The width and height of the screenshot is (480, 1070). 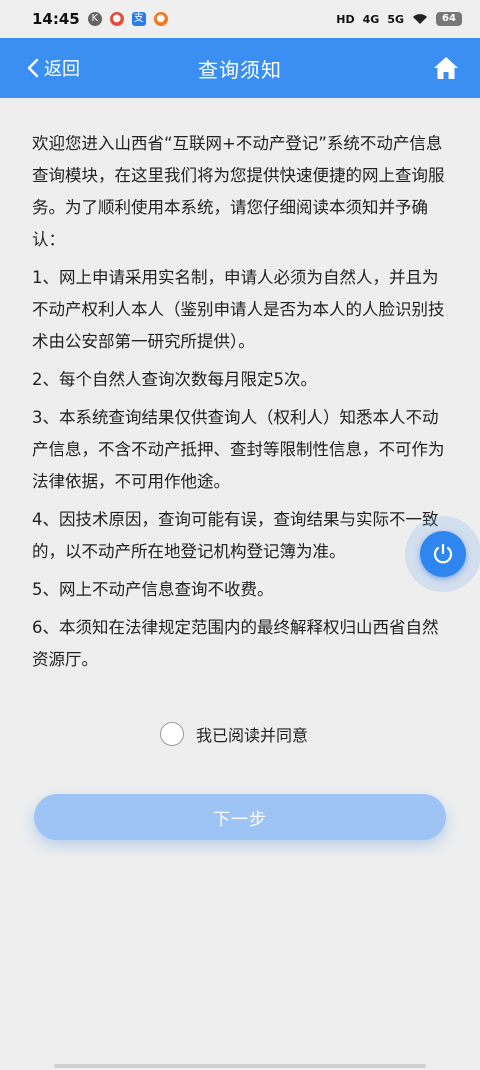 What do you see at coordinates (252, 735) in the screenshot?
I see `agreement-label: 我已阅读并同意` at bounding box center [252, 735].